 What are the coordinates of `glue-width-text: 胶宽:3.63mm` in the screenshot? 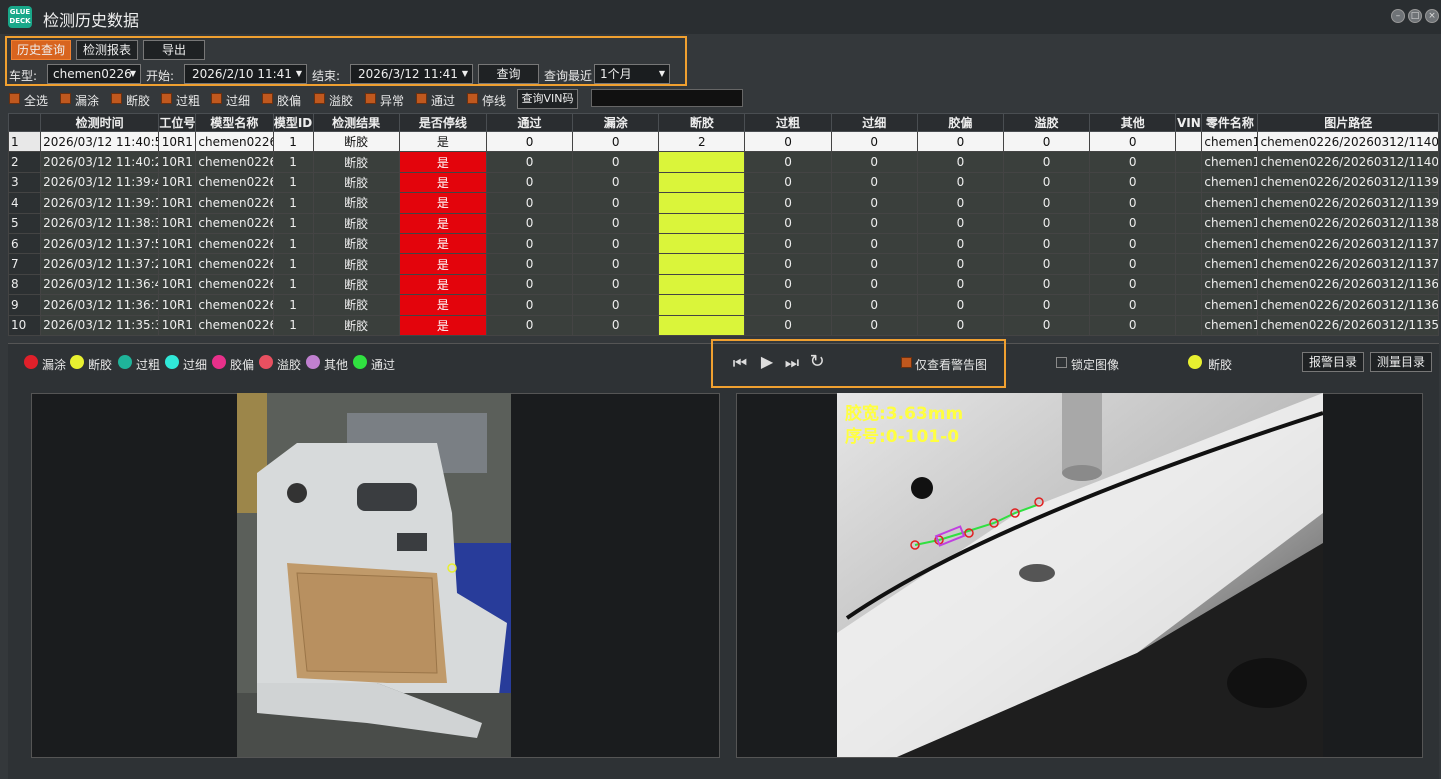 It's located at (904, 414).